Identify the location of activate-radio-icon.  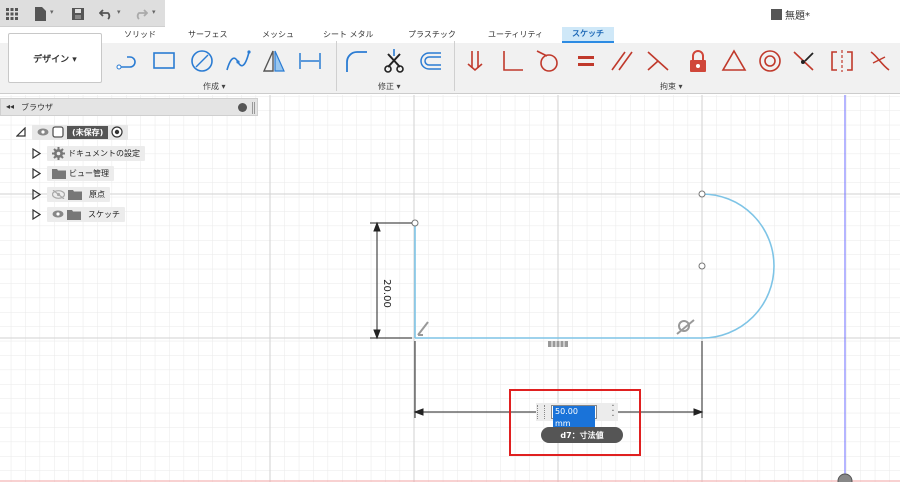
(117, 132).